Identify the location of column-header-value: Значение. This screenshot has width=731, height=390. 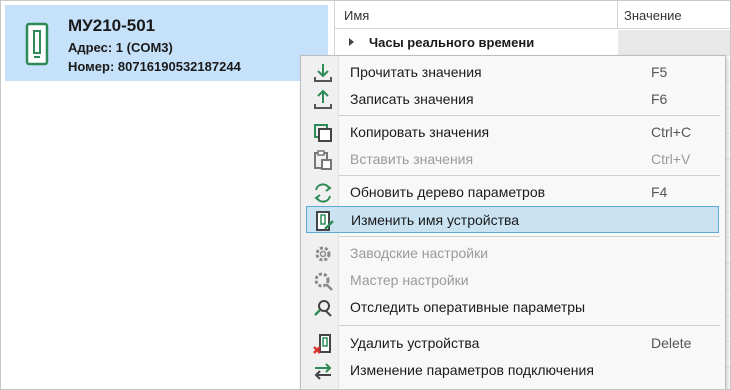
(653, 15).